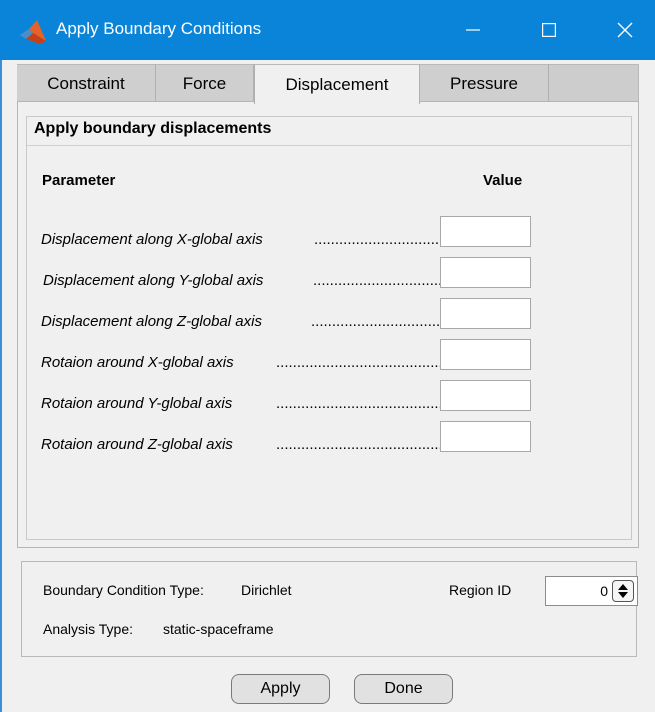 Image resolution: width=655 pixels, height=712 pixels. What do you see at coordinates (329, 145) in the screenshot?
I see `group-divider` at bounding box center [329, 145].